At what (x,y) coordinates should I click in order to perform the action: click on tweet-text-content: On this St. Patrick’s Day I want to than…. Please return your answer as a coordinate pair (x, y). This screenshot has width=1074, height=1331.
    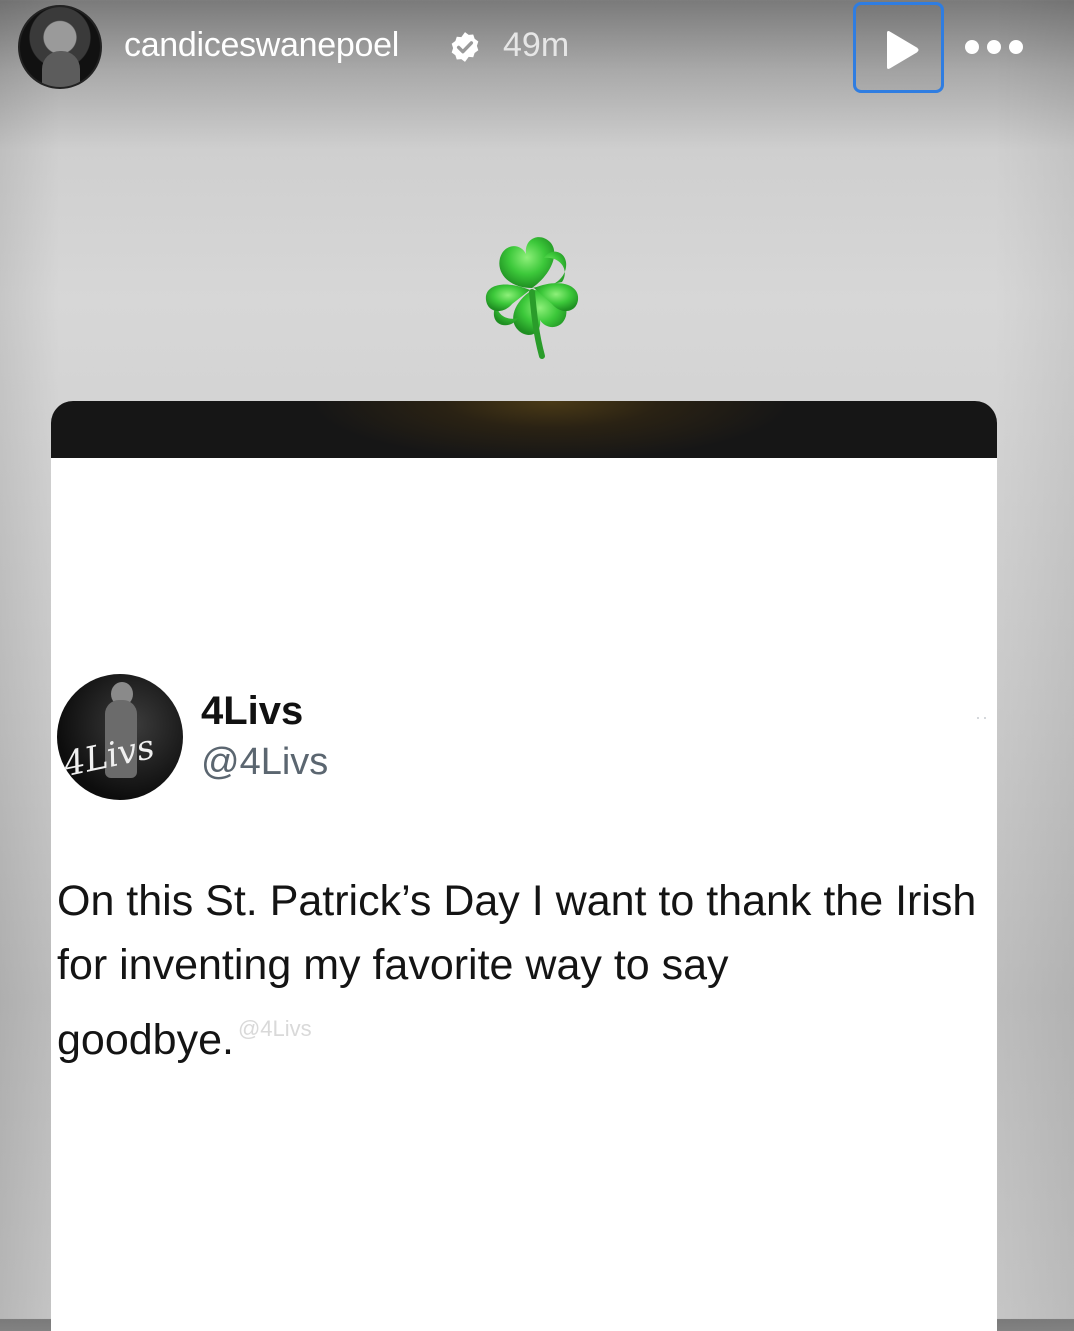
    Looking at the image, I should click on (517, 970).